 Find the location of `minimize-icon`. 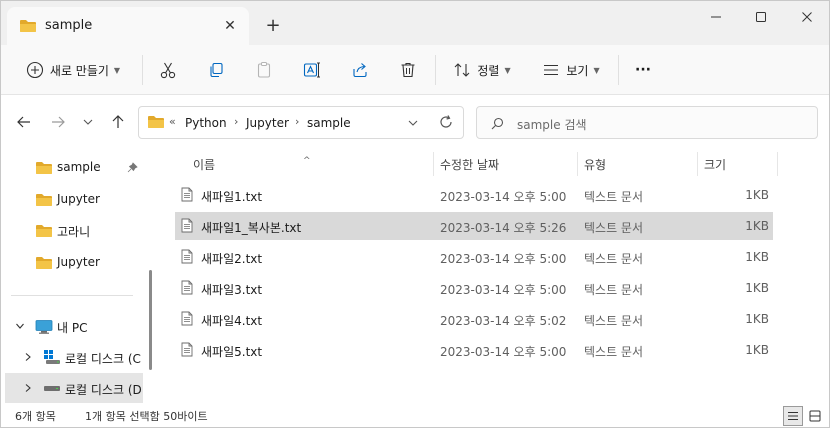

minimize-icon is located at coordinates (716, 17).